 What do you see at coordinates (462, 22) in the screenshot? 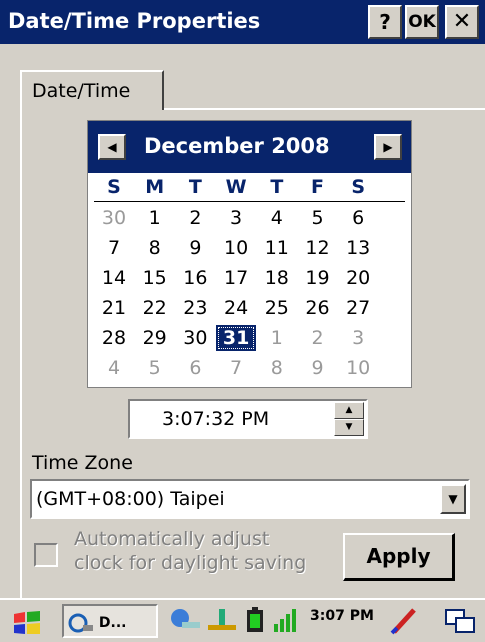
I see `close-button: ✕` at bounding box center [462, 22].